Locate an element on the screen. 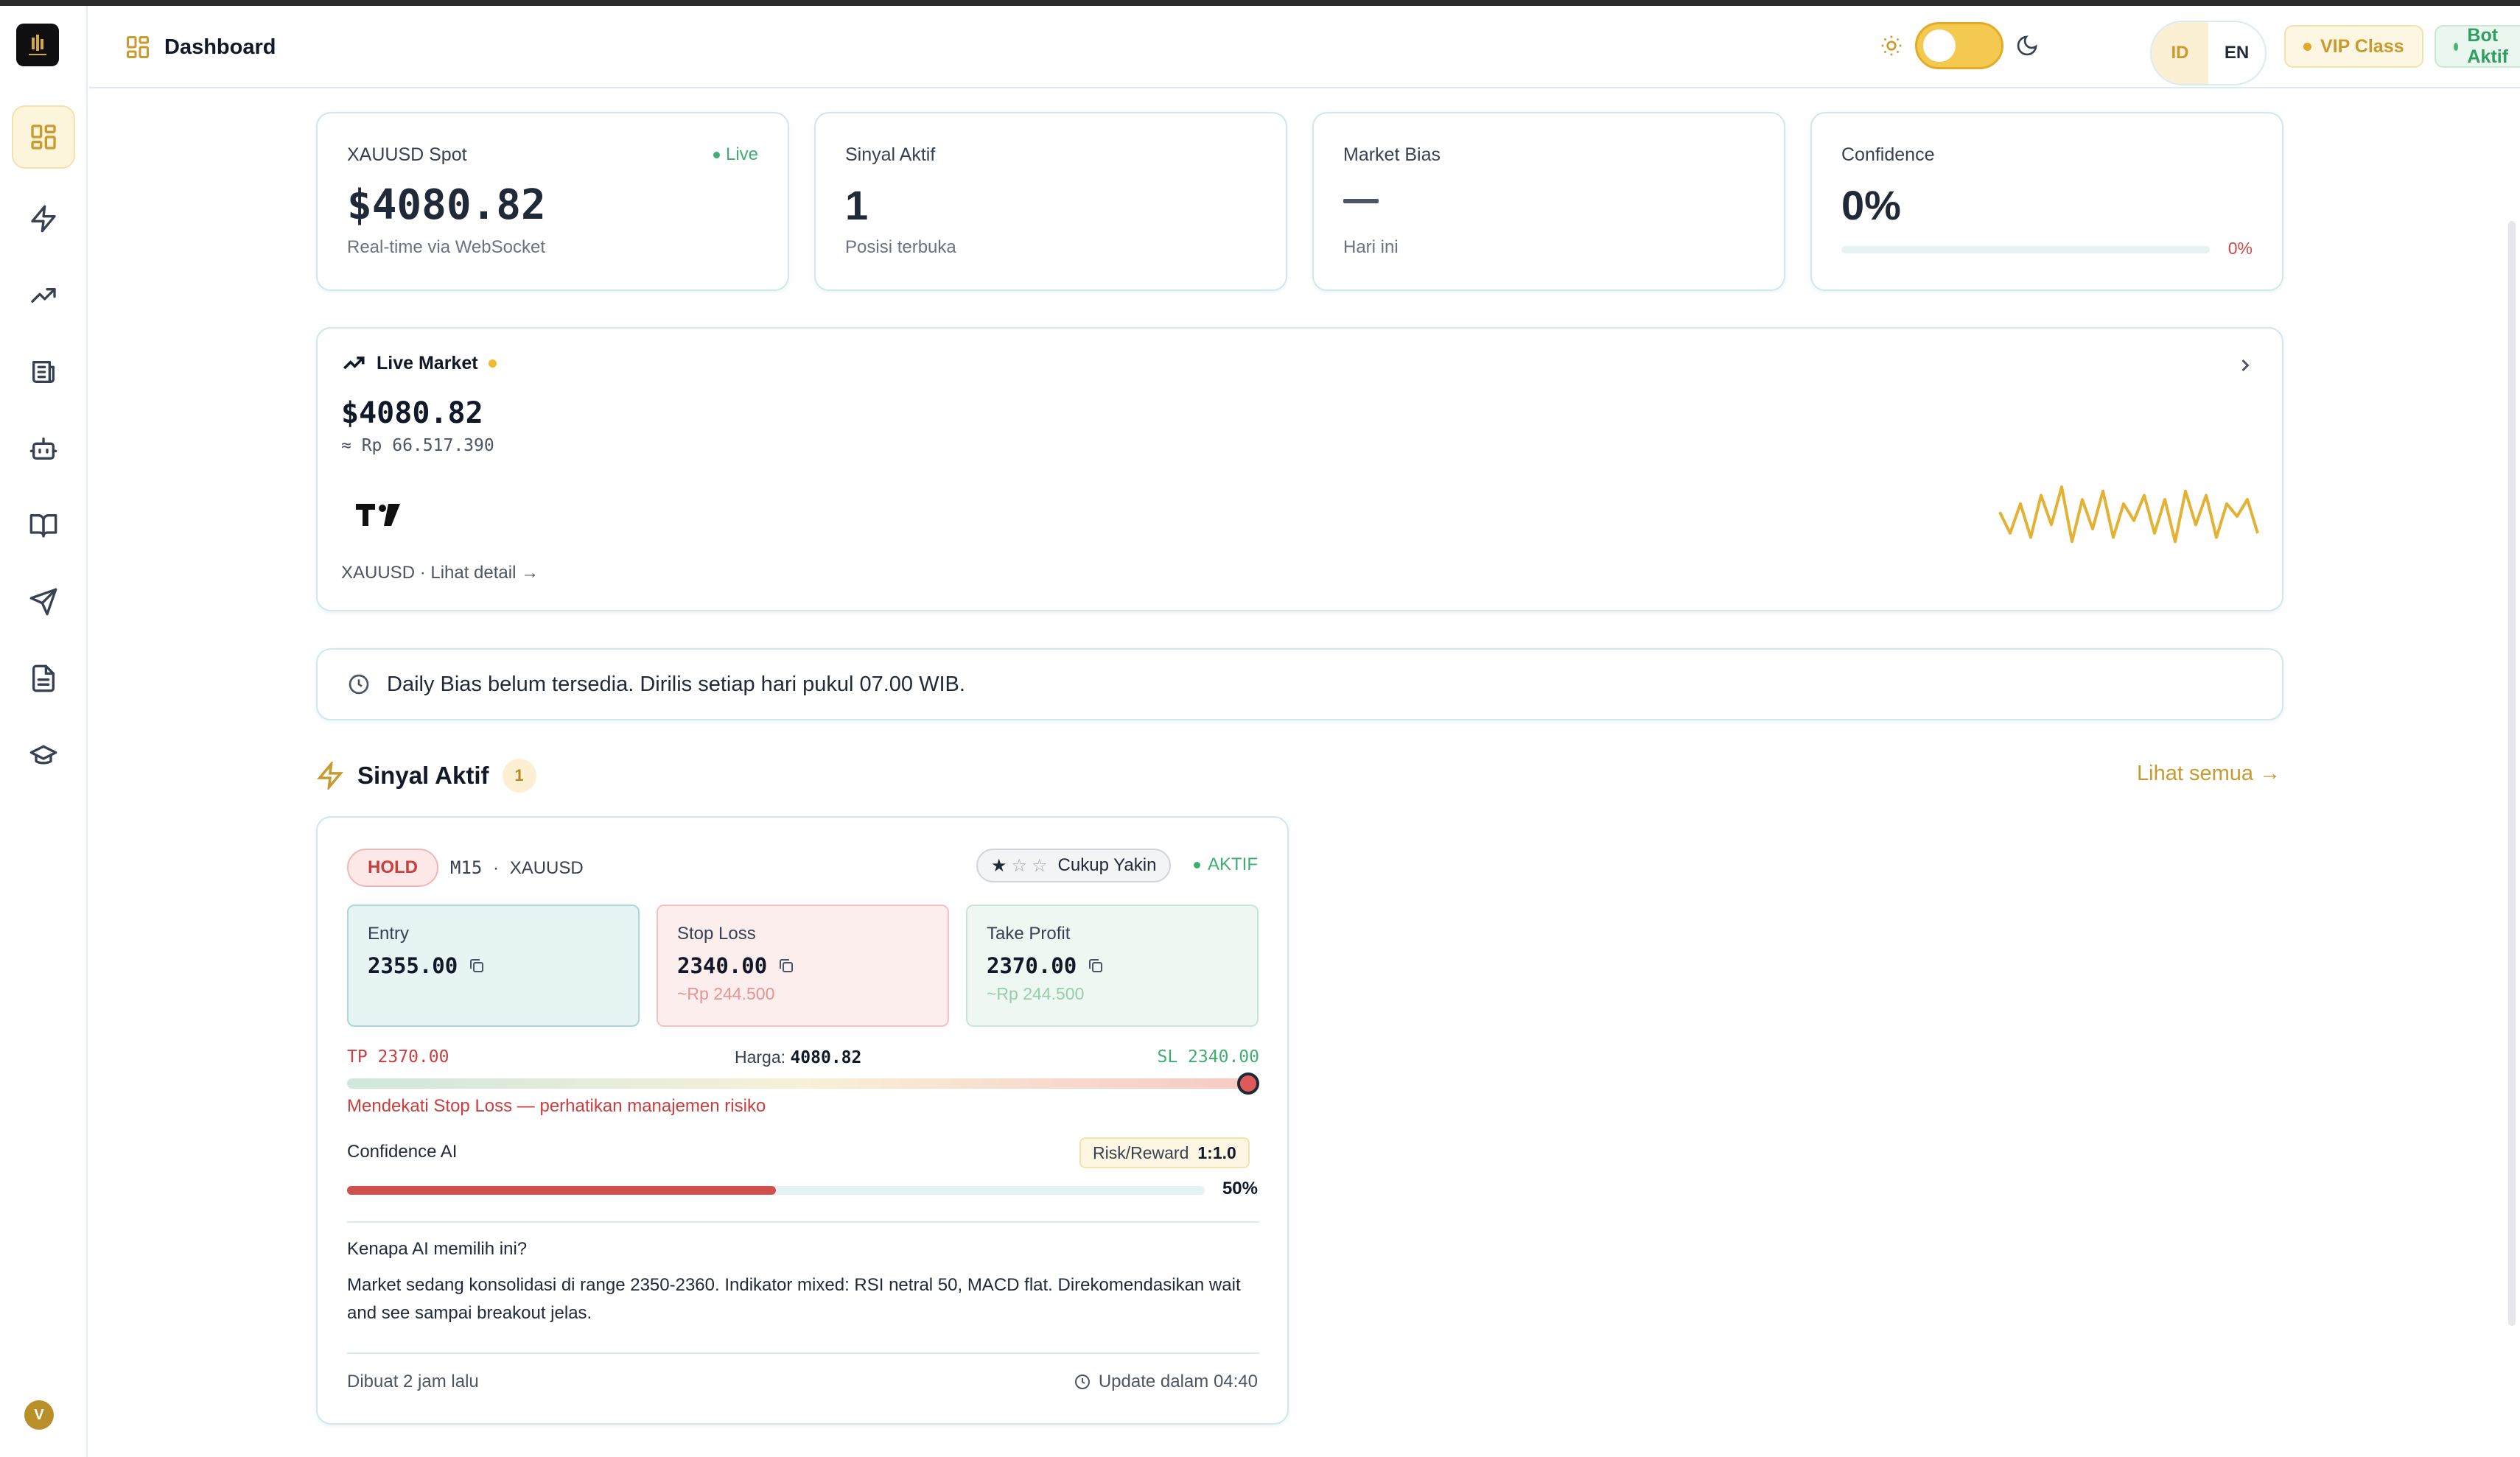 Image resolution: width=2520 pixels, height=1457 pixels. sidebar-item-learn is located at coordinates (43, 526).